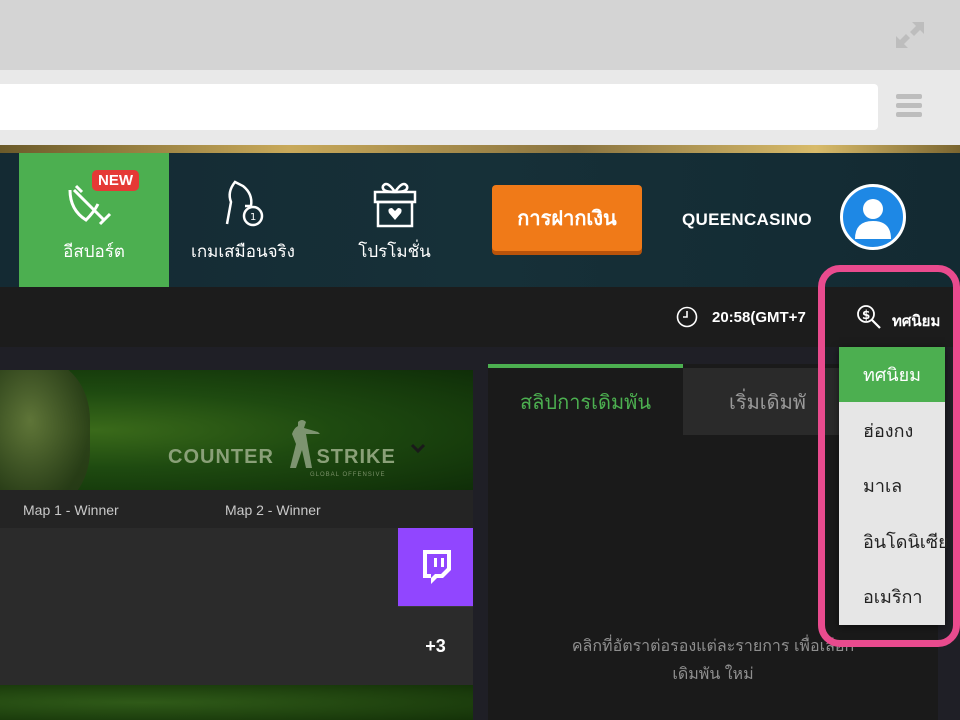 This screenshot has height=720, width=960. Describe the element at coordinates (221, 457) in the screenshot. I see `game-logo-part1: COUNTER` at that location.